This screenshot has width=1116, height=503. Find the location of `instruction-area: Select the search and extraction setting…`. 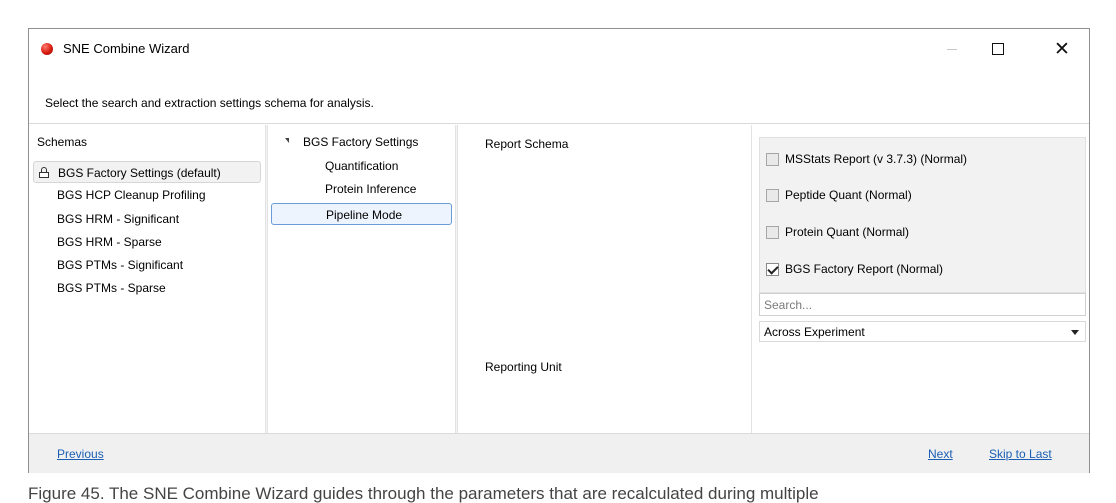

instruction-area: Select the search and extraction setting… is located at coordinates (559, 96).